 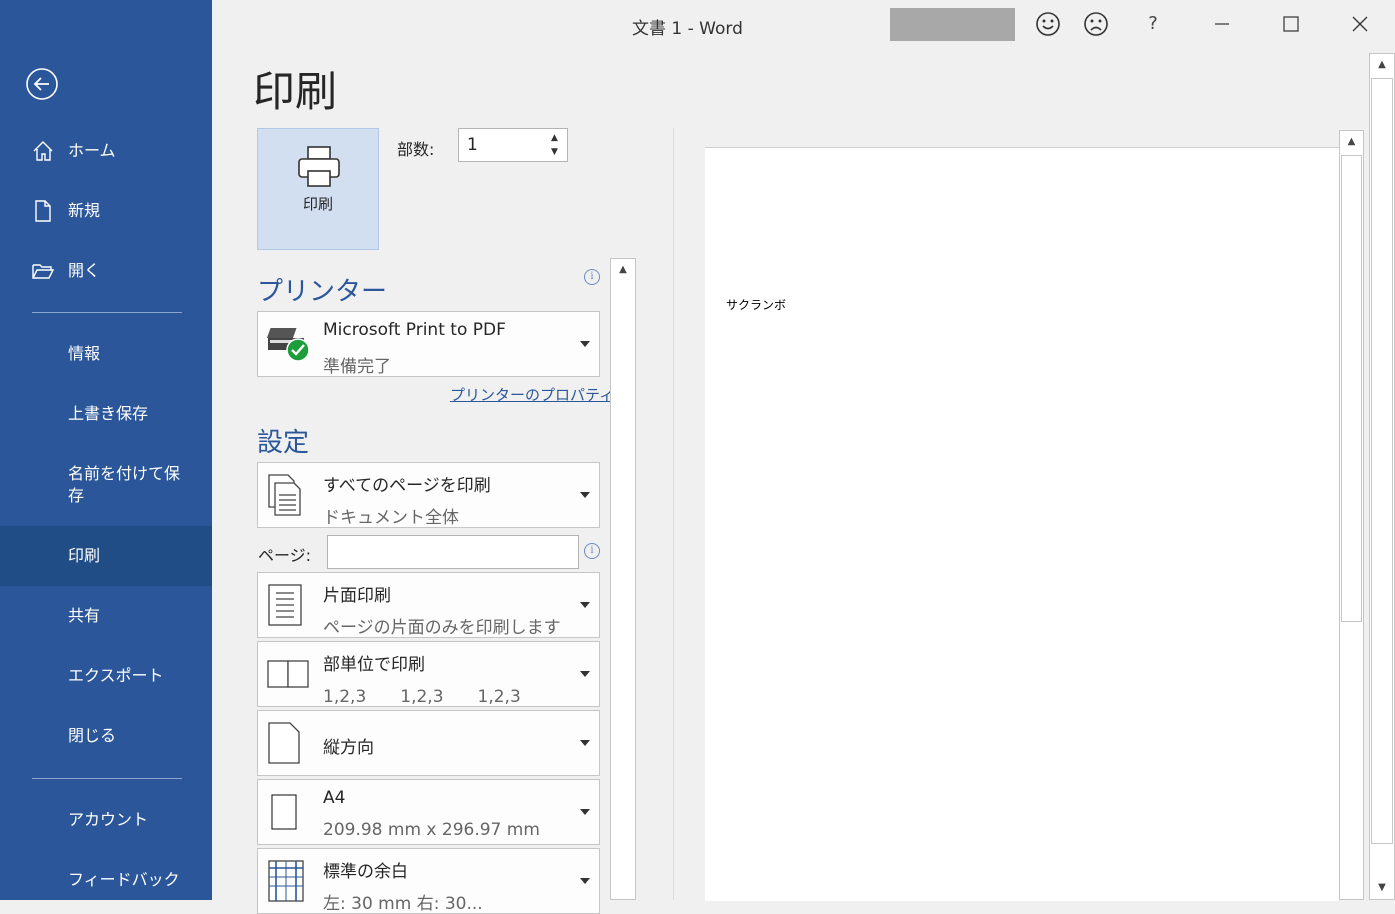 I want to click on window-title: 文書 1 - Word, so click(x=687, y=29).